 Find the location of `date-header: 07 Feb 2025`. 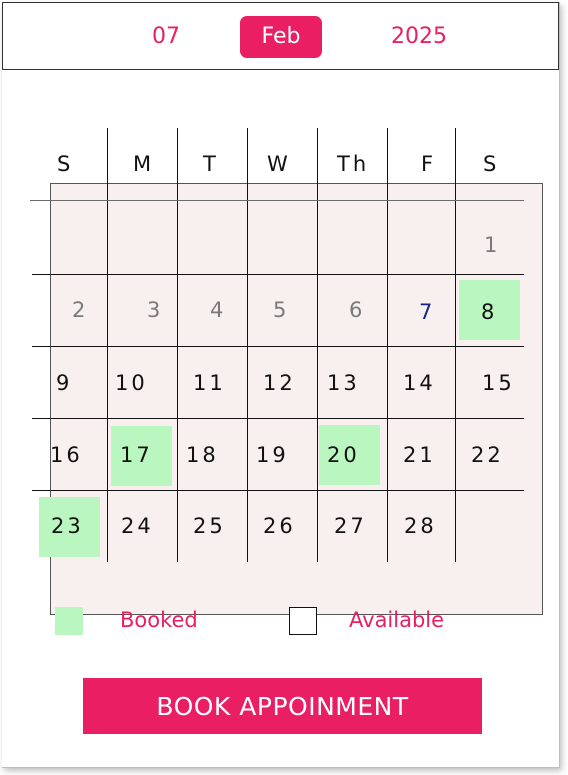

date-header: 07 Feb 2025 is located at coordinates (280, 36).